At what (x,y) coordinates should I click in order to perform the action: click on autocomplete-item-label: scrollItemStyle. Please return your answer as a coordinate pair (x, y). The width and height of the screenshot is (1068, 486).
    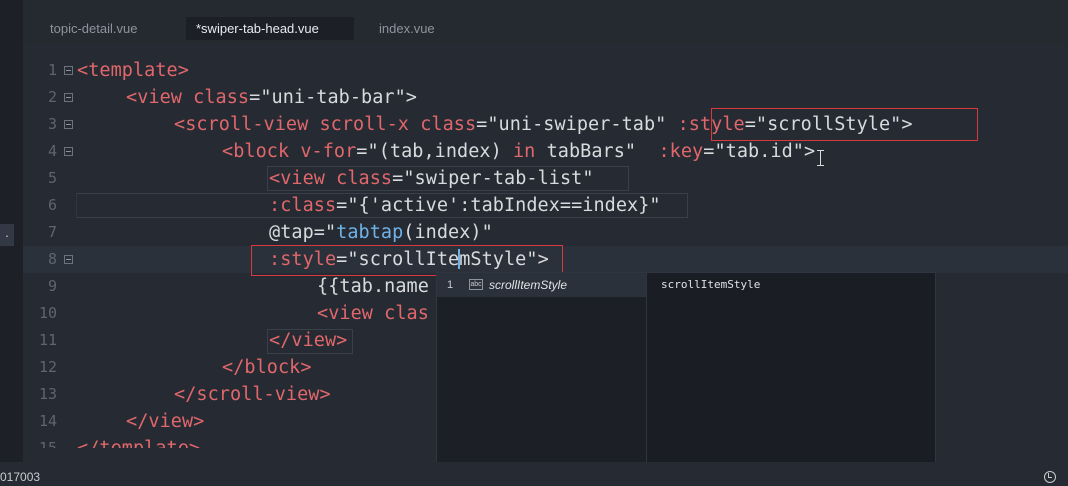
    Looking at the image, I should click on (528, 285).